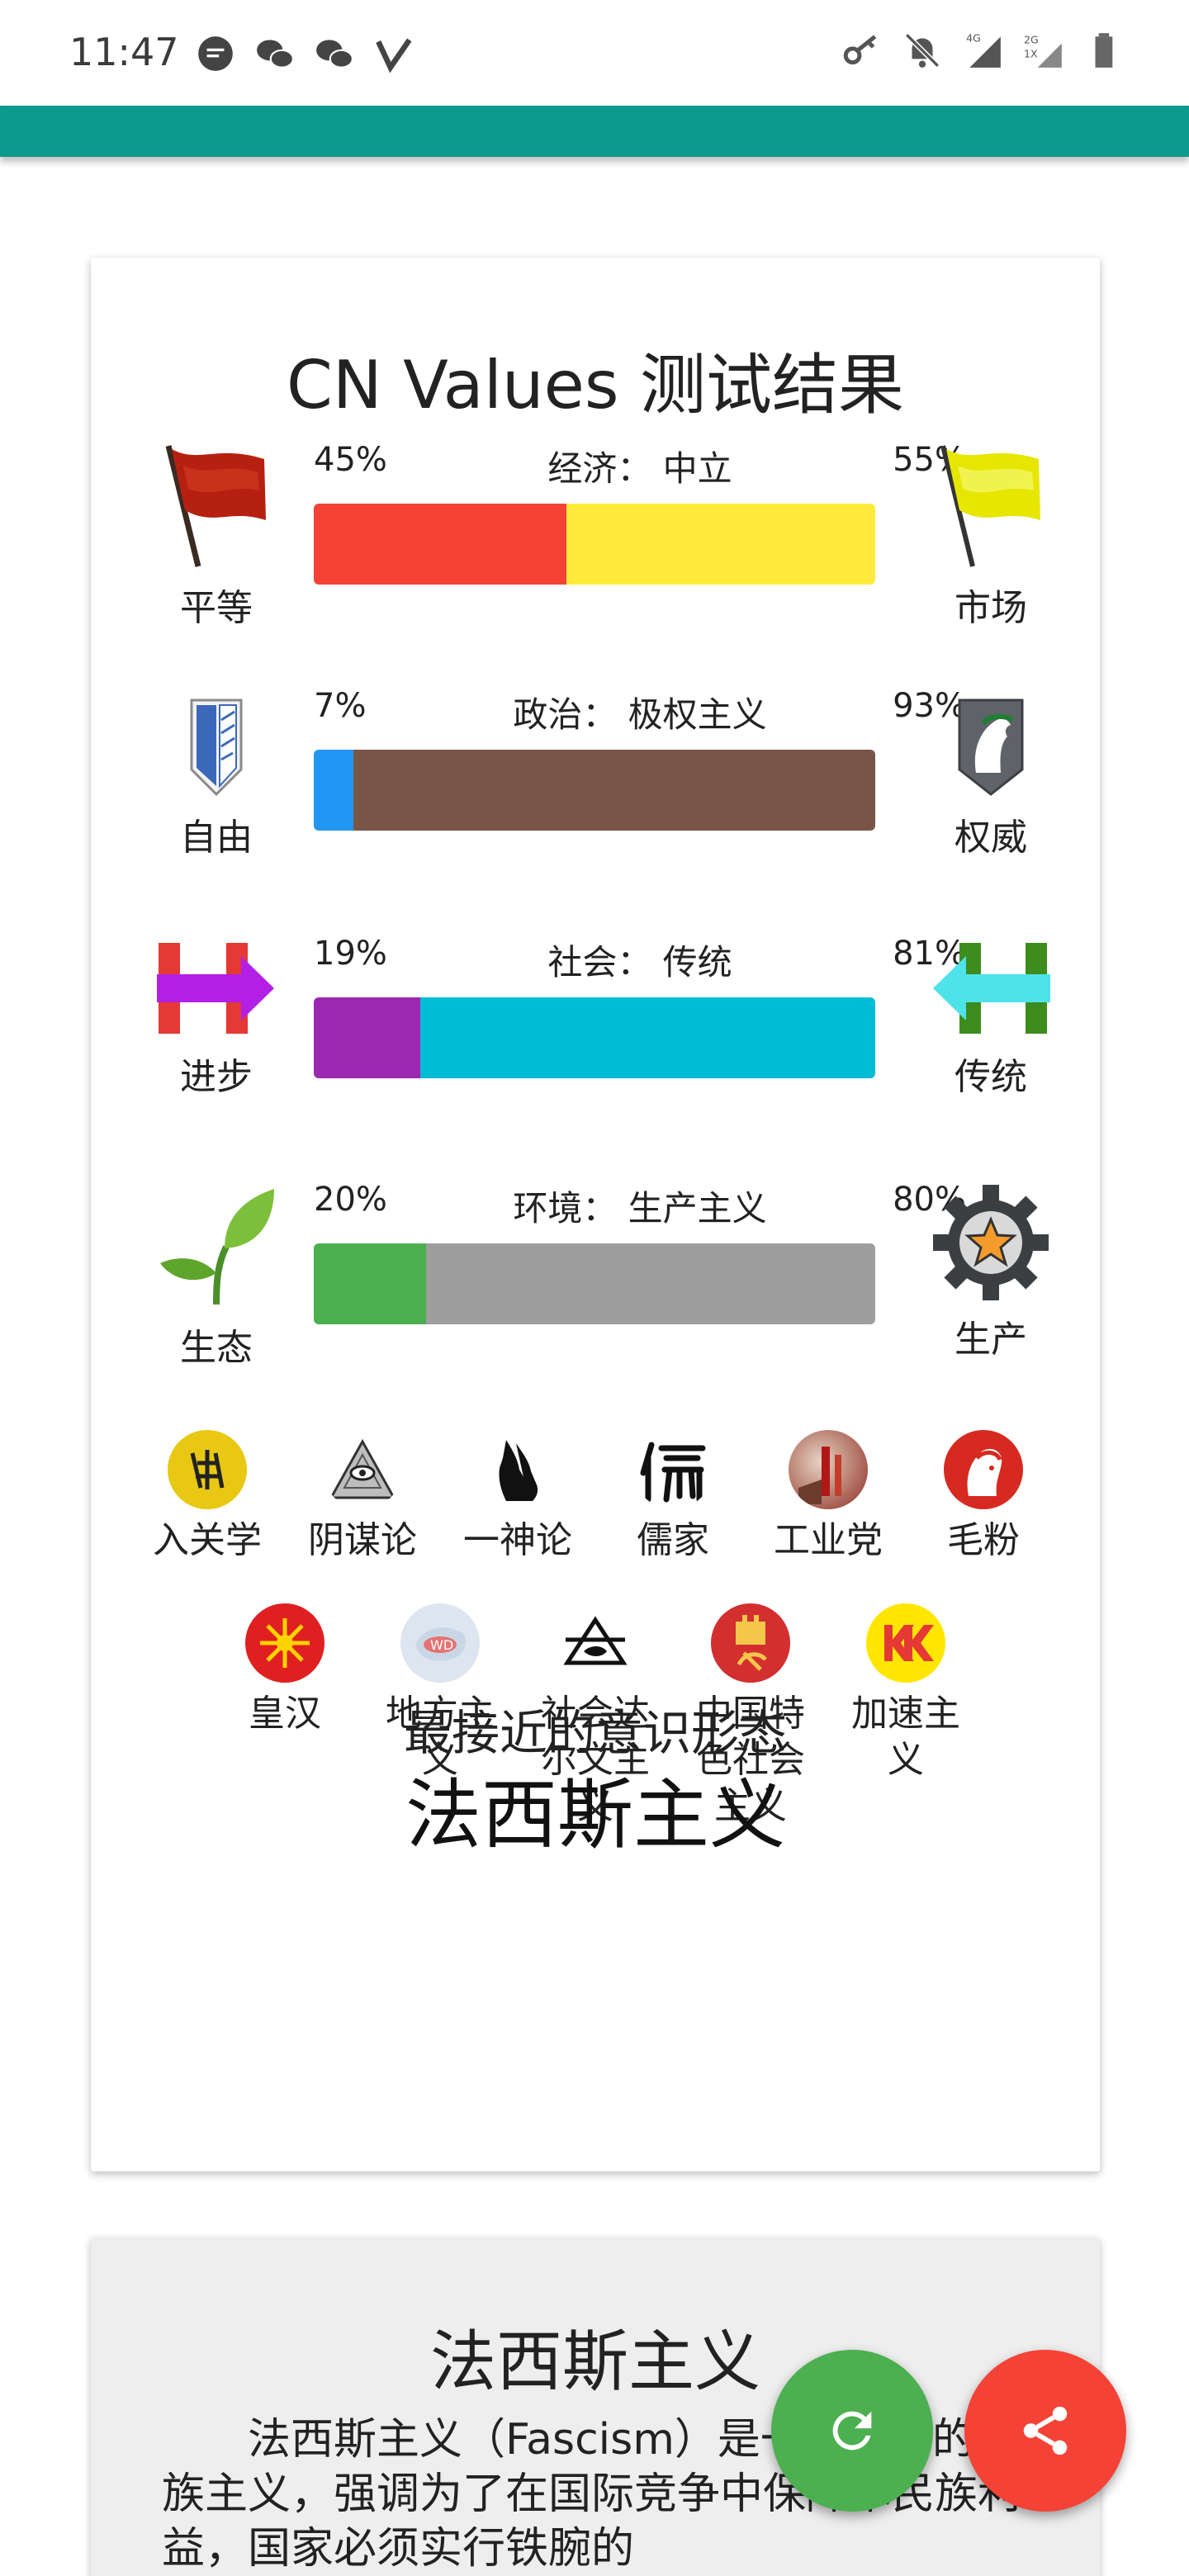 Image resolution: width=1189 pixels, height=2576 pixels. I want to click on axis-economy: 平等 45% 经济： 中立 55% 市场, so click(595, 548).